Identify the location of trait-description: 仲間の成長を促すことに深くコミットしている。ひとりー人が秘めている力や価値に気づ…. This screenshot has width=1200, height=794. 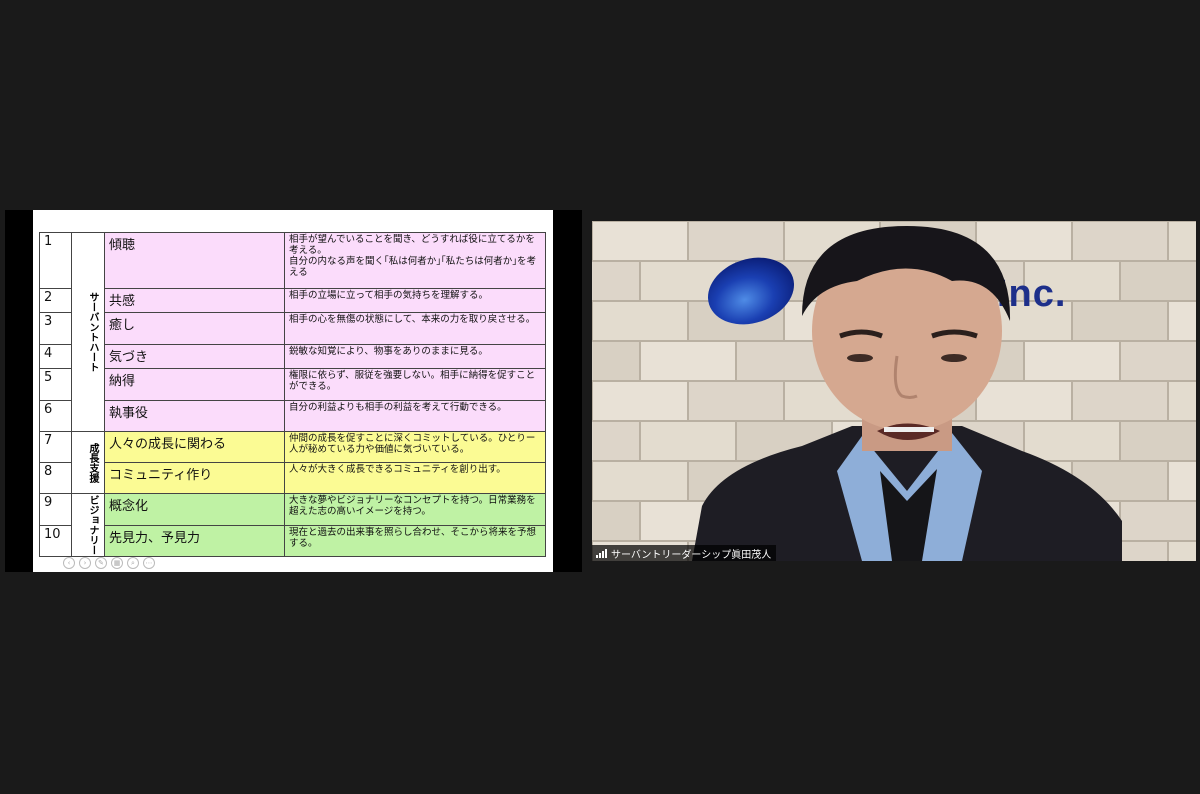
(415, 447).